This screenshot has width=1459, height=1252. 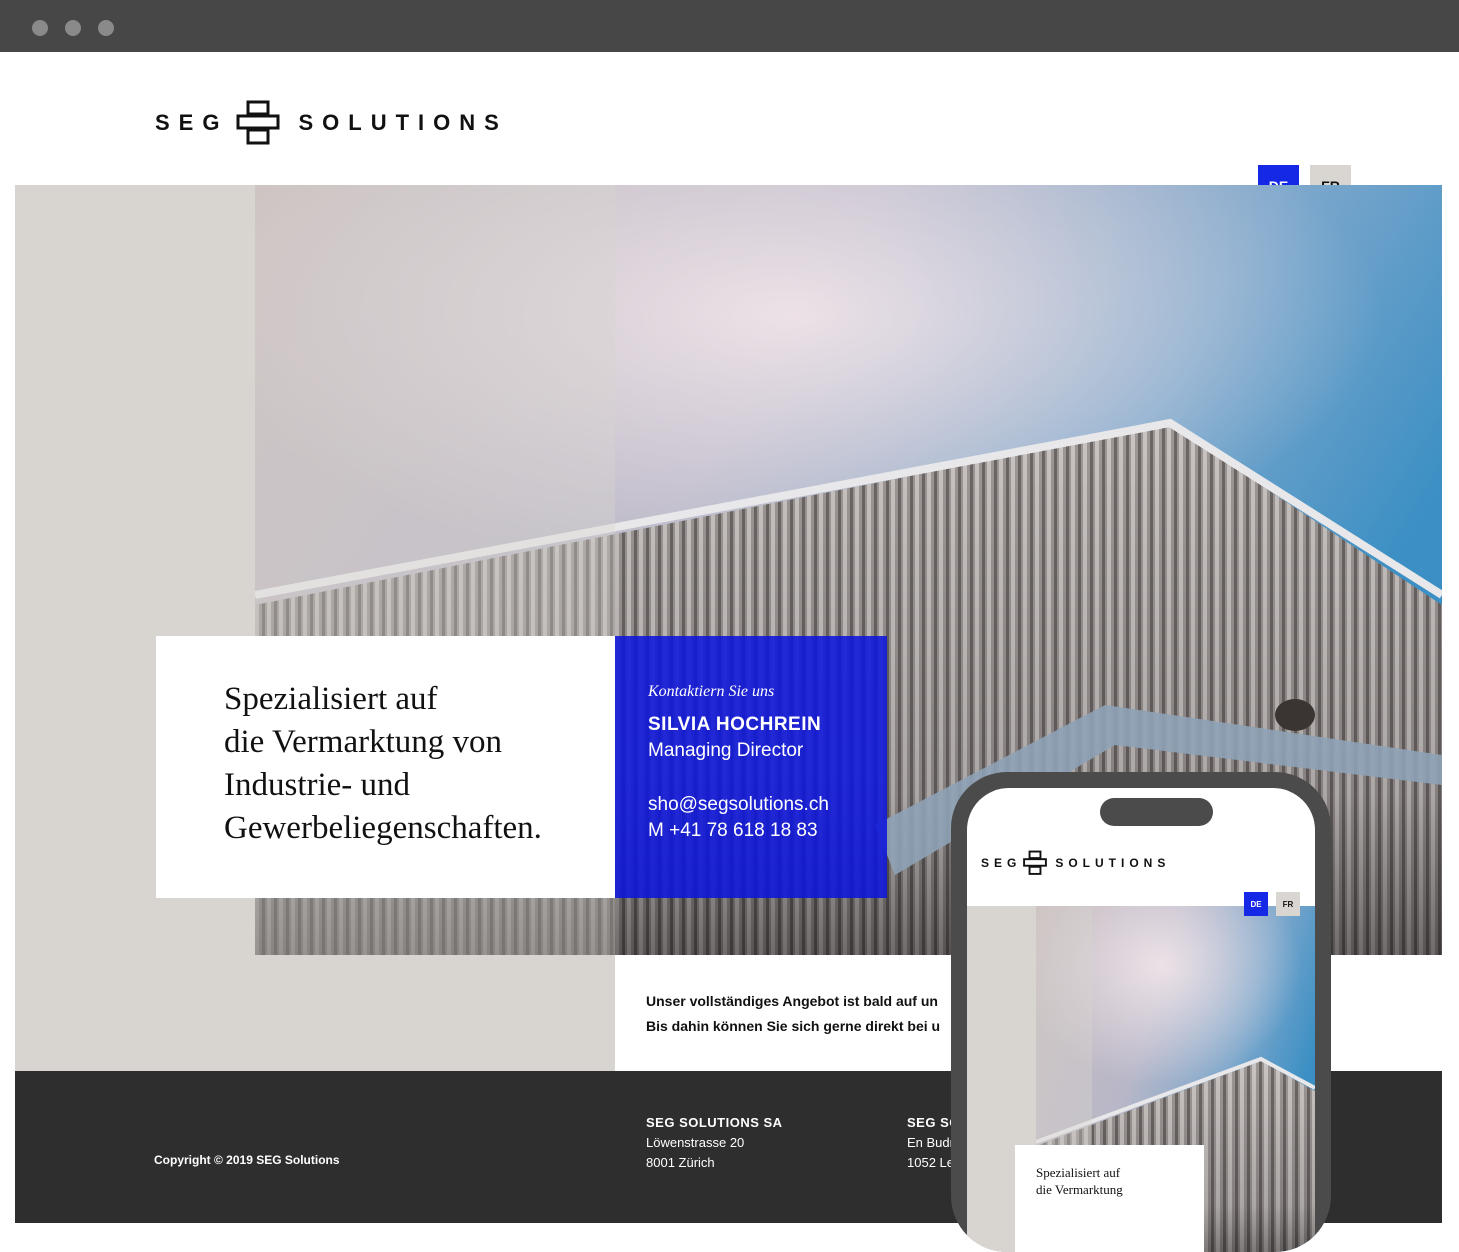 I want to click on mobile-logo-text-seg: SEG, so click(x=1001, y=863).